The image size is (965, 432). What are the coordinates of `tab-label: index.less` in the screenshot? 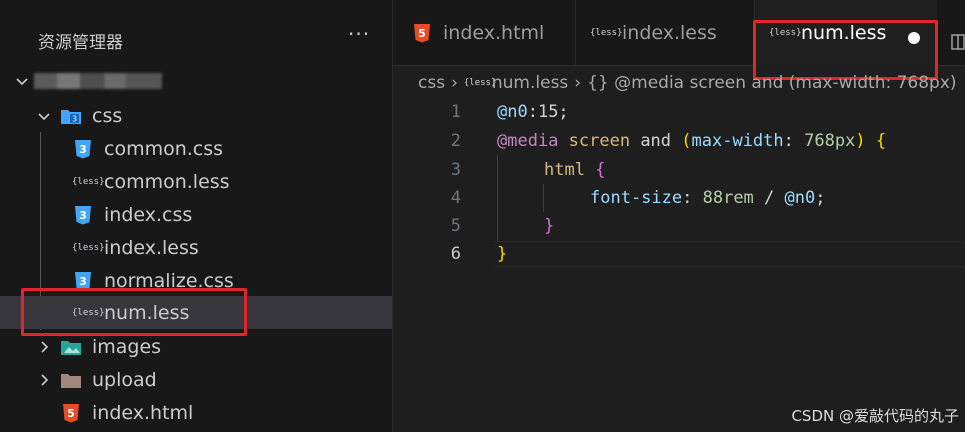 It's located at (669, 33).